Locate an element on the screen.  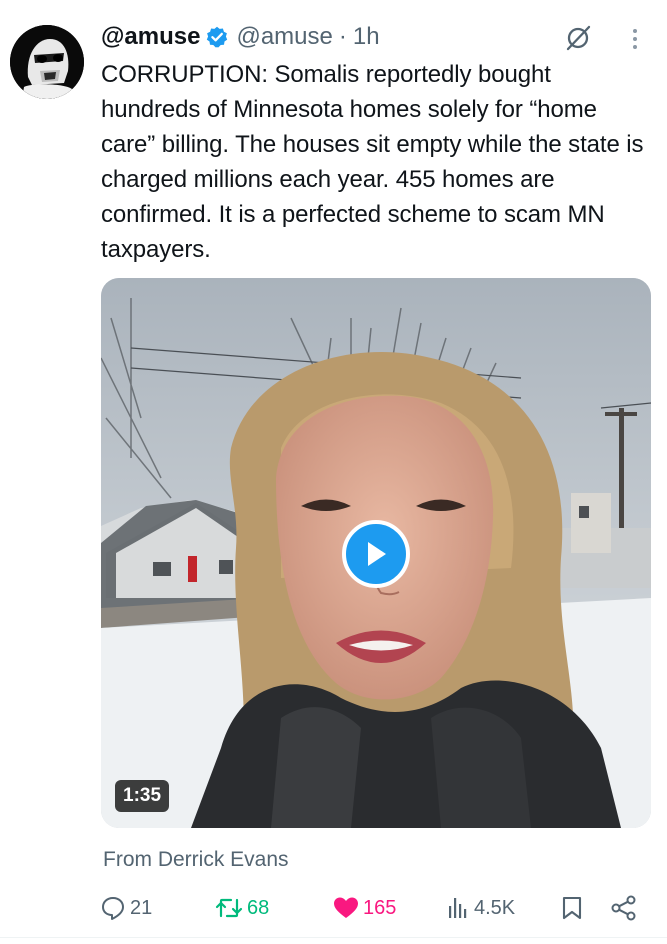
bookmark-button is located at coordinates (574, 908).